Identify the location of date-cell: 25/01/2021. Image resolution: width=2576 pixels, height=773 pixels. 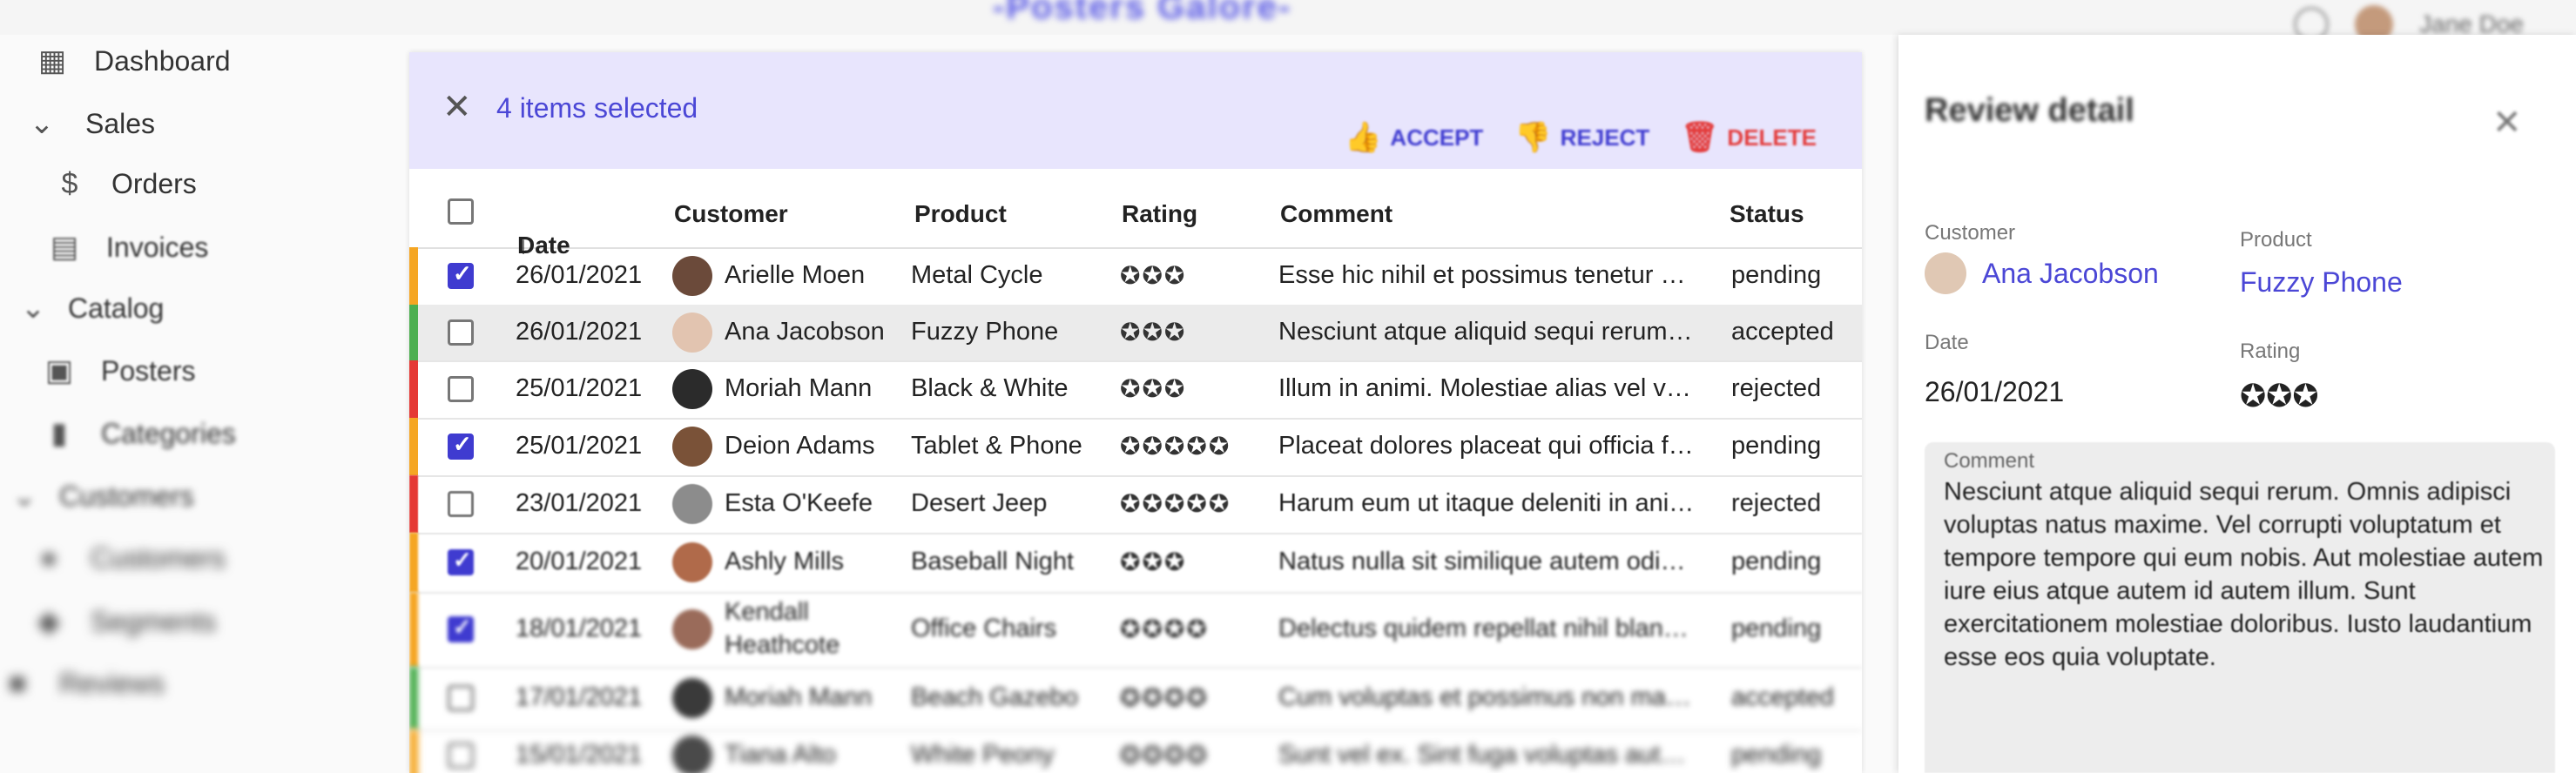
(579, 388).